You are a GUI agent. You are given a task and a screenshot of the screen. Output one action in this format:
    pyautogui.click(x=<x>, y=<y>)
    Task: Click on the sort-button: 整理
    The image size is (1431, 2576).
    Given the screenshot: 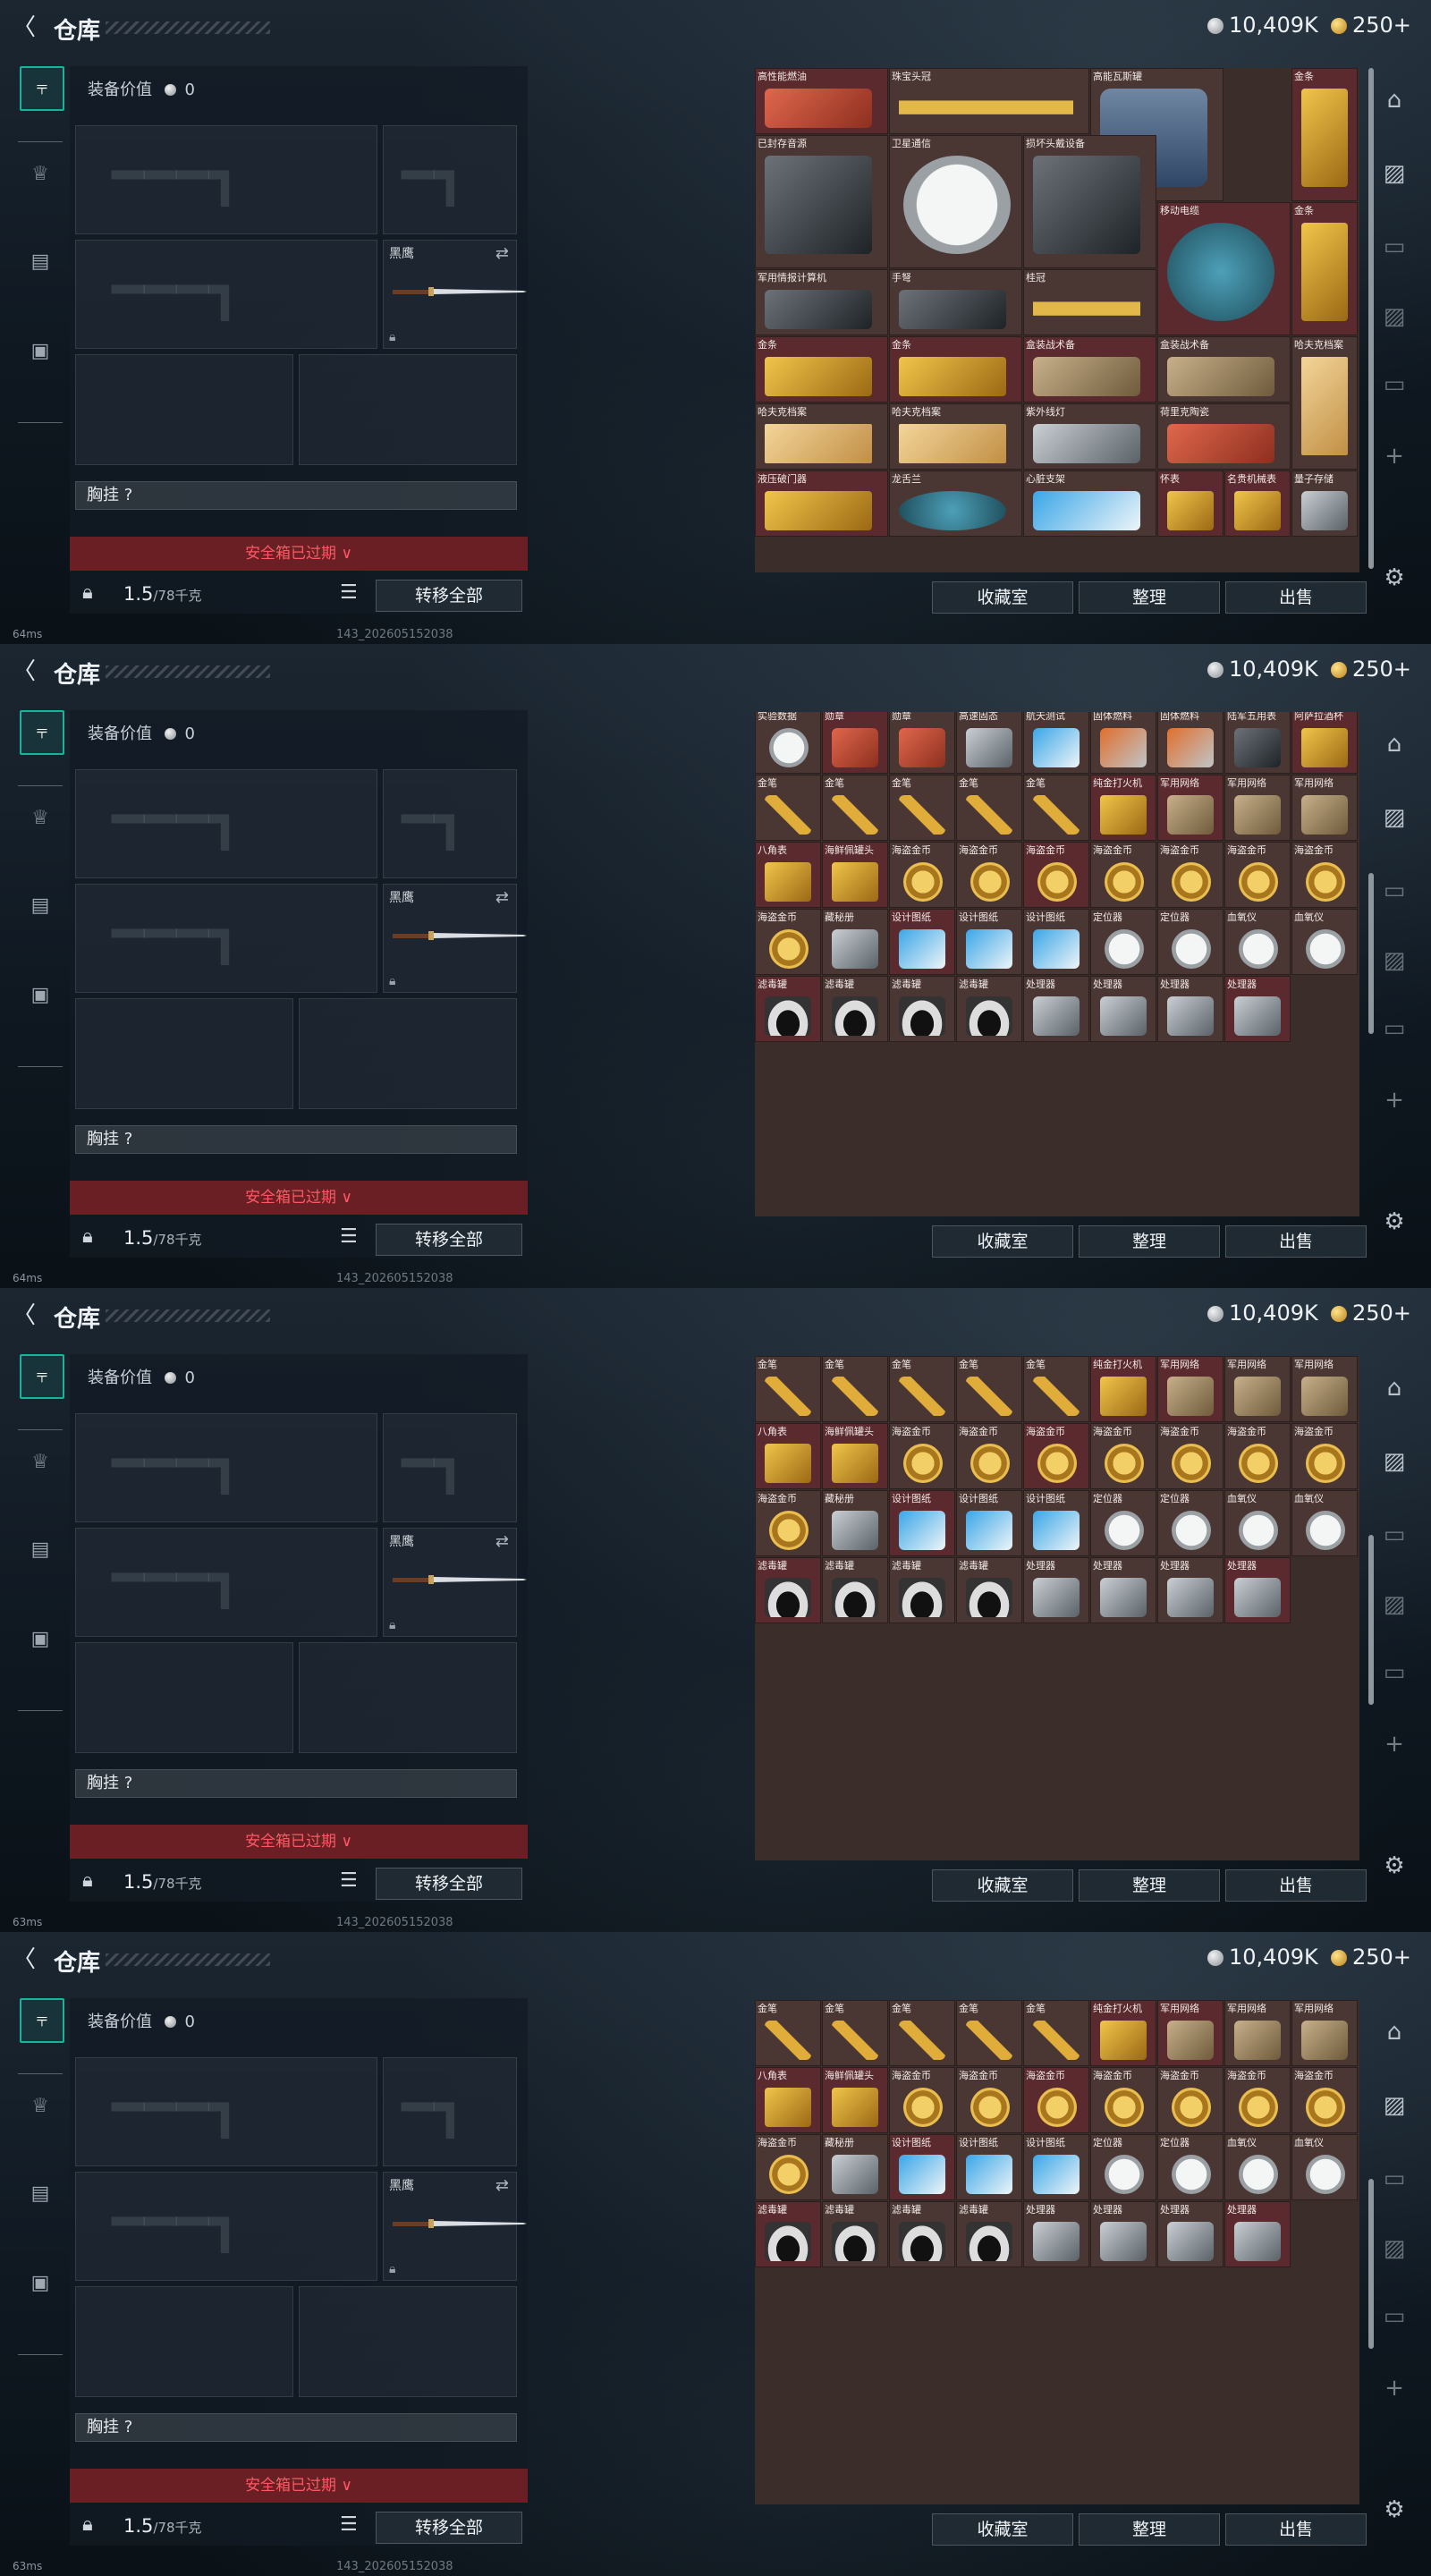 What is the action you would take?
    pyautogui.click(x=1150, y=1885)
    